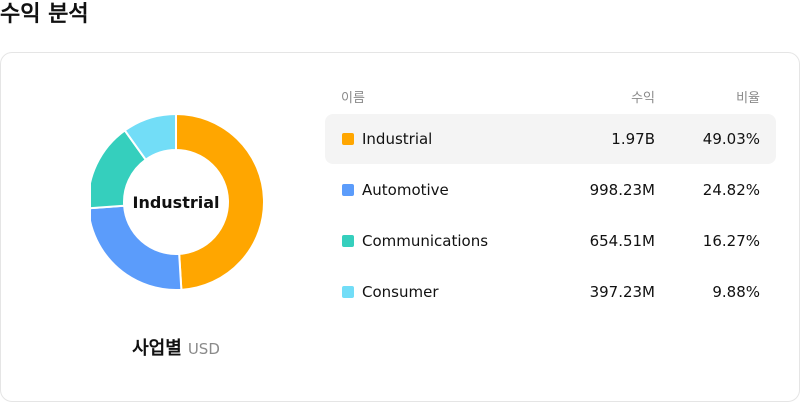 This screenshot has width=800, height=402. Describe the element at coordinates (731, 190) in the screenshot. I see `segment-ratio: 24.82%` at that location.